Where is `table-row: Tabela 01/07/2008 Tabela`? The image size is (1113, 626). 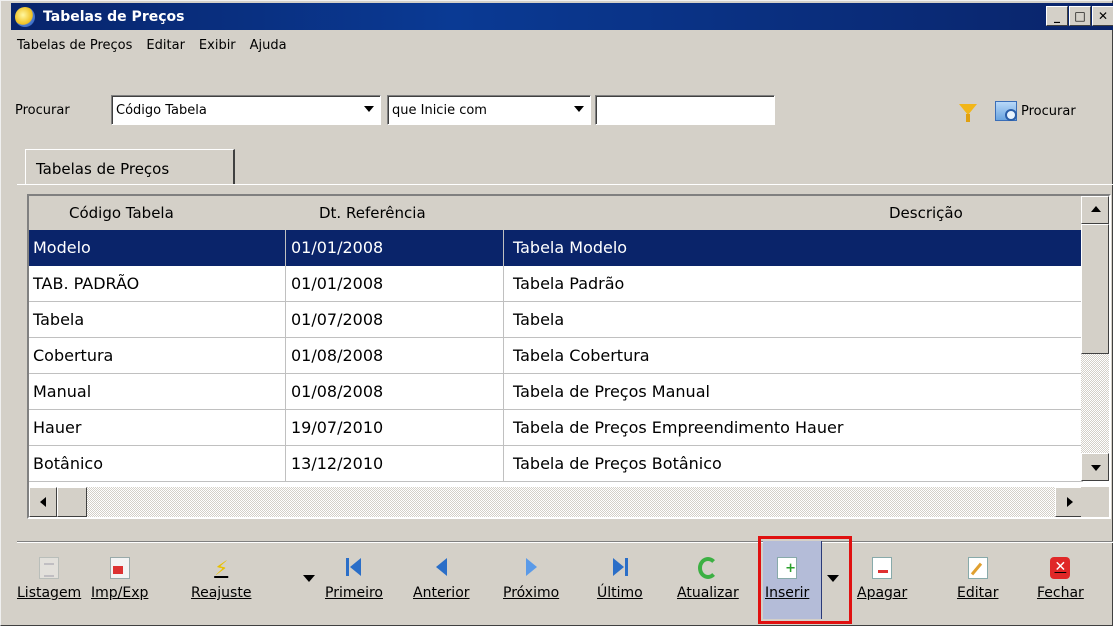 table-row: Tabela 01/07/2008 Tabela is located at coordinates (556, 320).